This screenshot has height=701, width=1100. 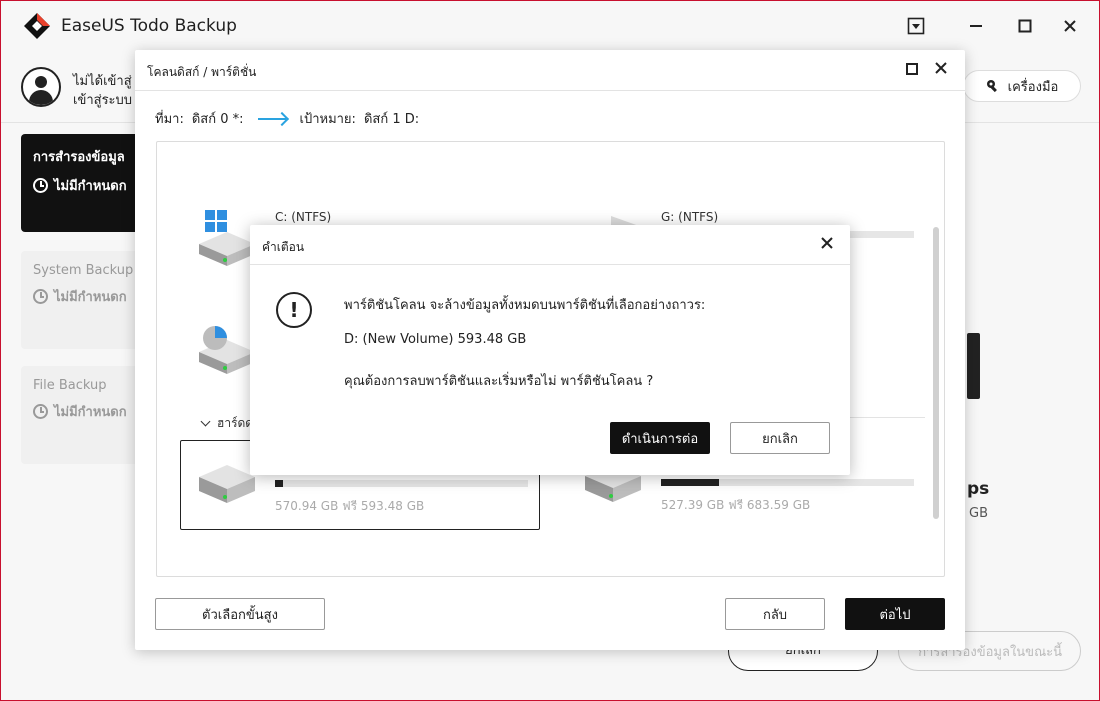 What do you see at coordinates (287, 118) in the screenshot?
I see `clone-route: ที่มา: ดิสก์ 0 *: เป้าหมาย: ดิสก์ 1 D:` at bounding box center [287, 118].